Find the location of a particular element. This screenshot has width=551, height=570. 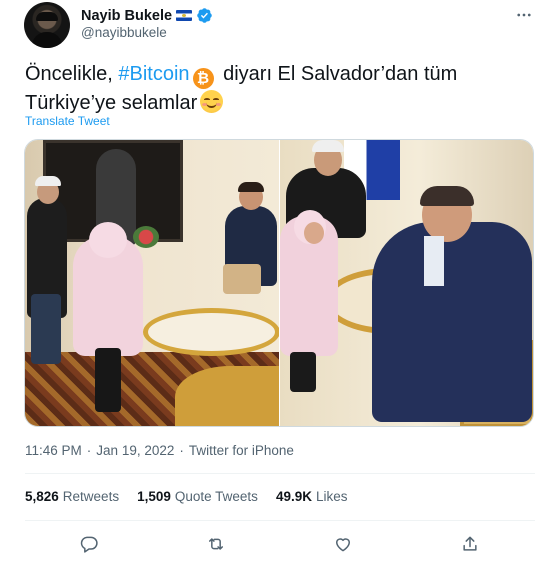

retweet-icon is located at coordinates (216, 544).